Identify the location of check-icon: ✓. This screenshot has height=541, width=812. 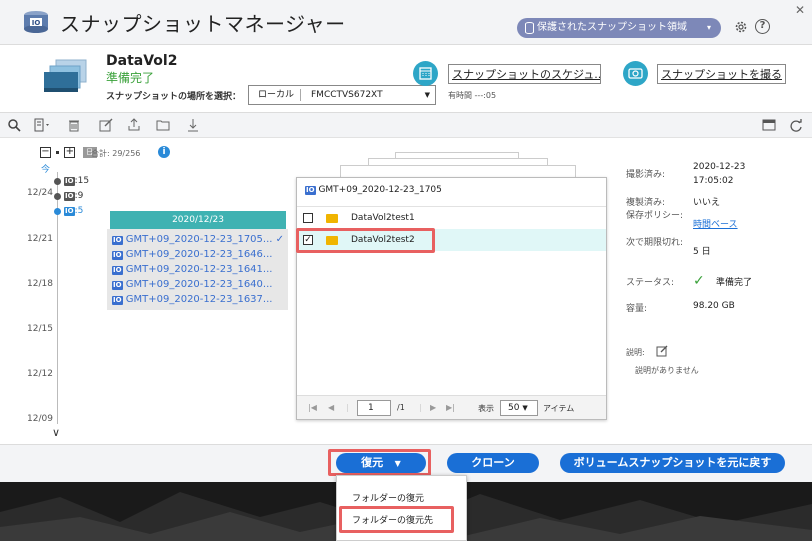
(280, 239).